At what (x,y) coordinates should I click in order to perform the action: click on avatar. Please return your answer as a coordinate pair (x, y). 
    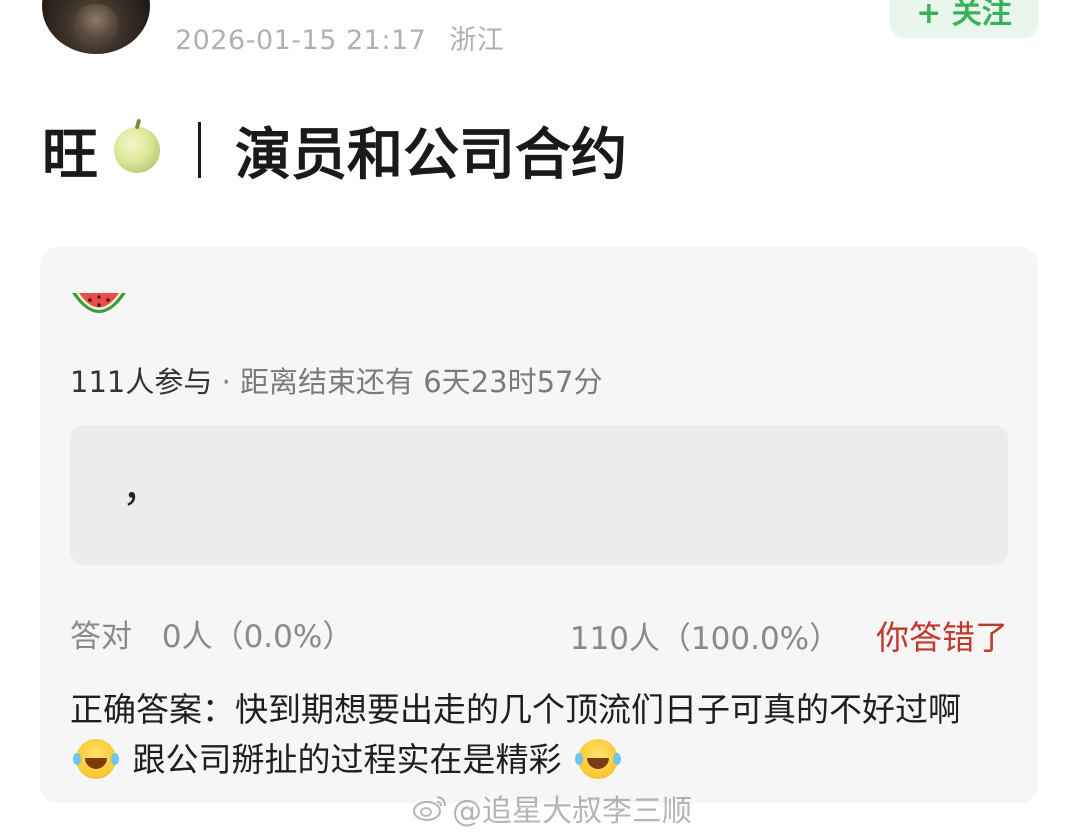
    Looking at the image, I should click on (96, 27).